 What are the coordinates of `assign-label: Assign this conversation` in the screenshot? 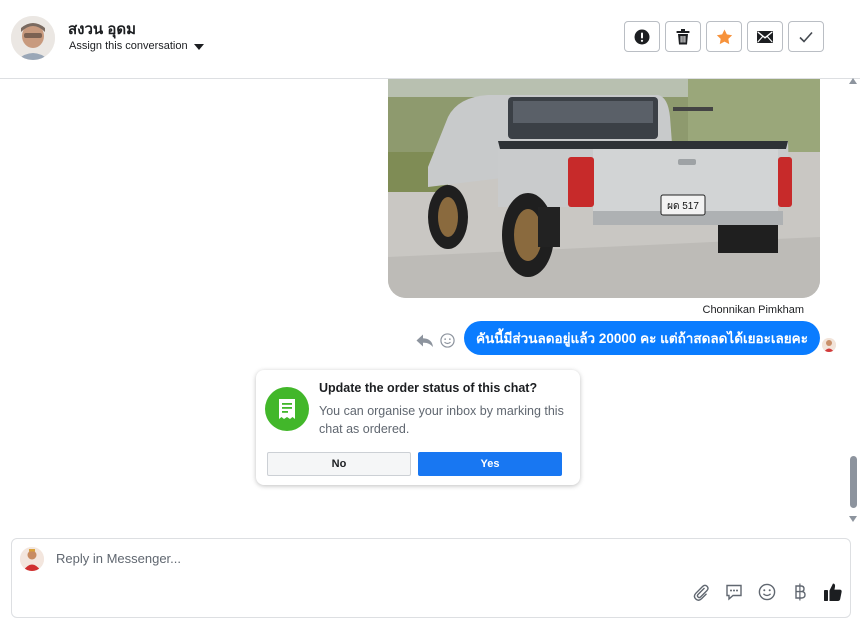 It's located at (128, 46).